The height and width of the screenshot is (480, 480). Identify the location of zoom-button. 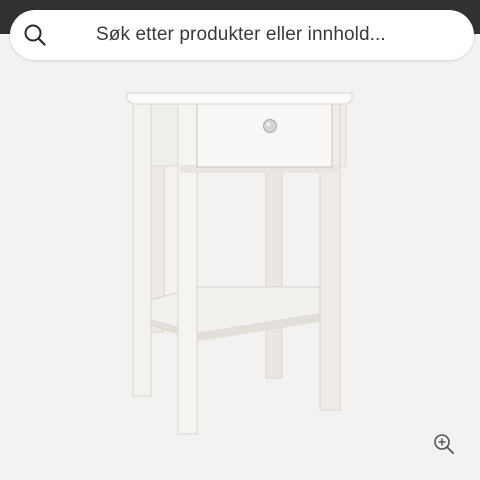
(444, 446).